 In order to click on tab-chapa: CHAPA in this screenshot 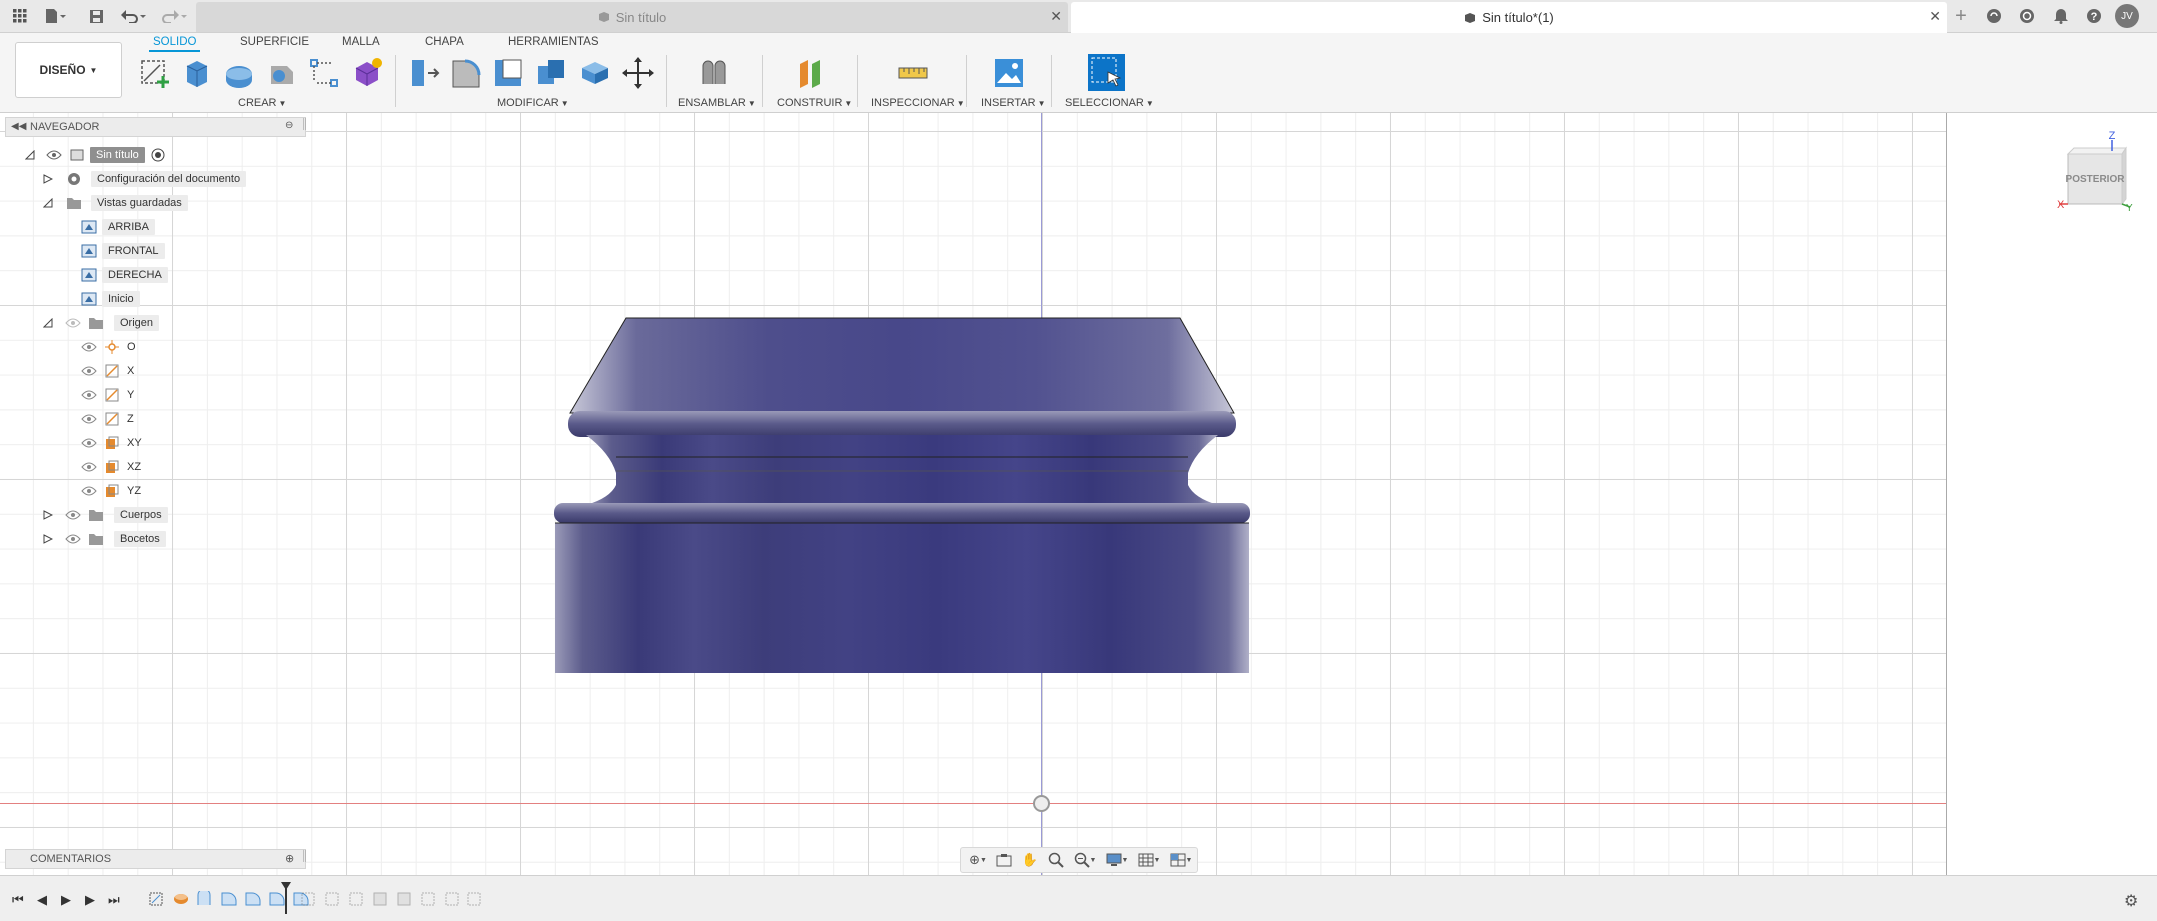, I will do `click(444, 42)`.